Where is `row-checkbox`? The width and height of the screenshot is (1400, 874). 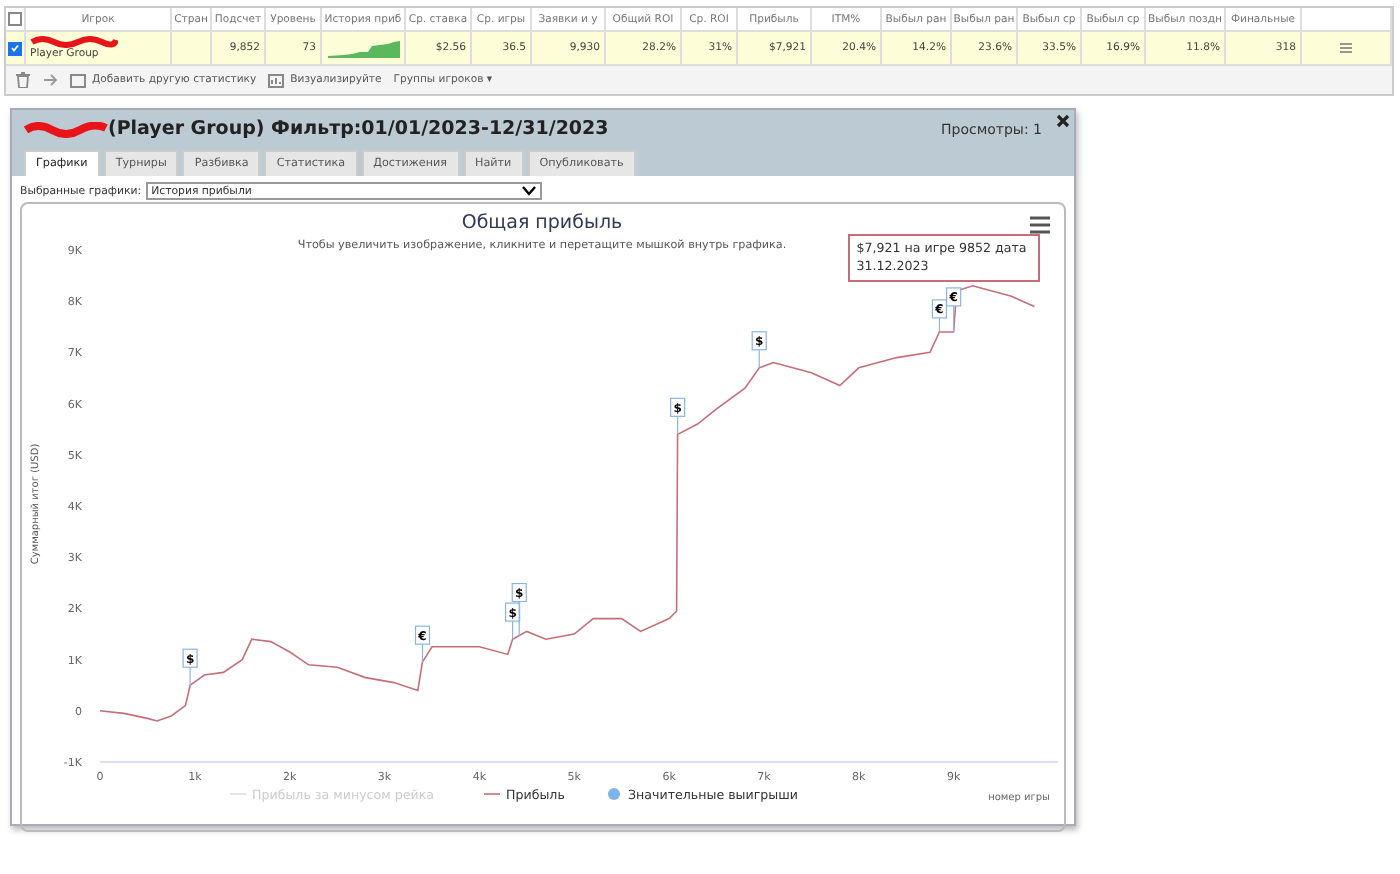
row-checkbox is located at coordinates (15, 48).